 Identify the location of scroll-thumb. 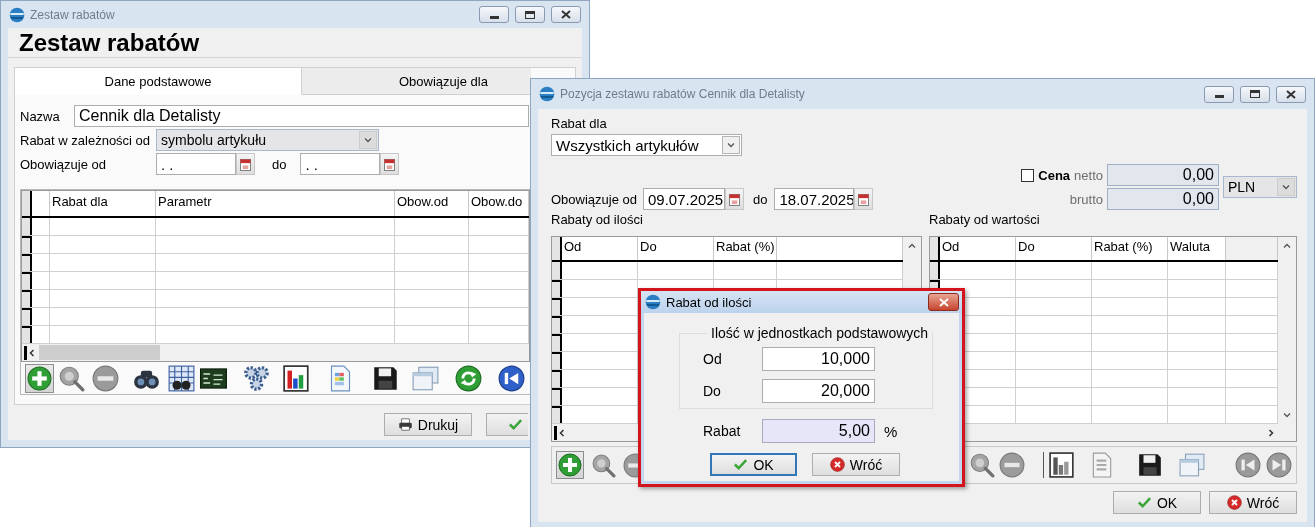
(99, 352).